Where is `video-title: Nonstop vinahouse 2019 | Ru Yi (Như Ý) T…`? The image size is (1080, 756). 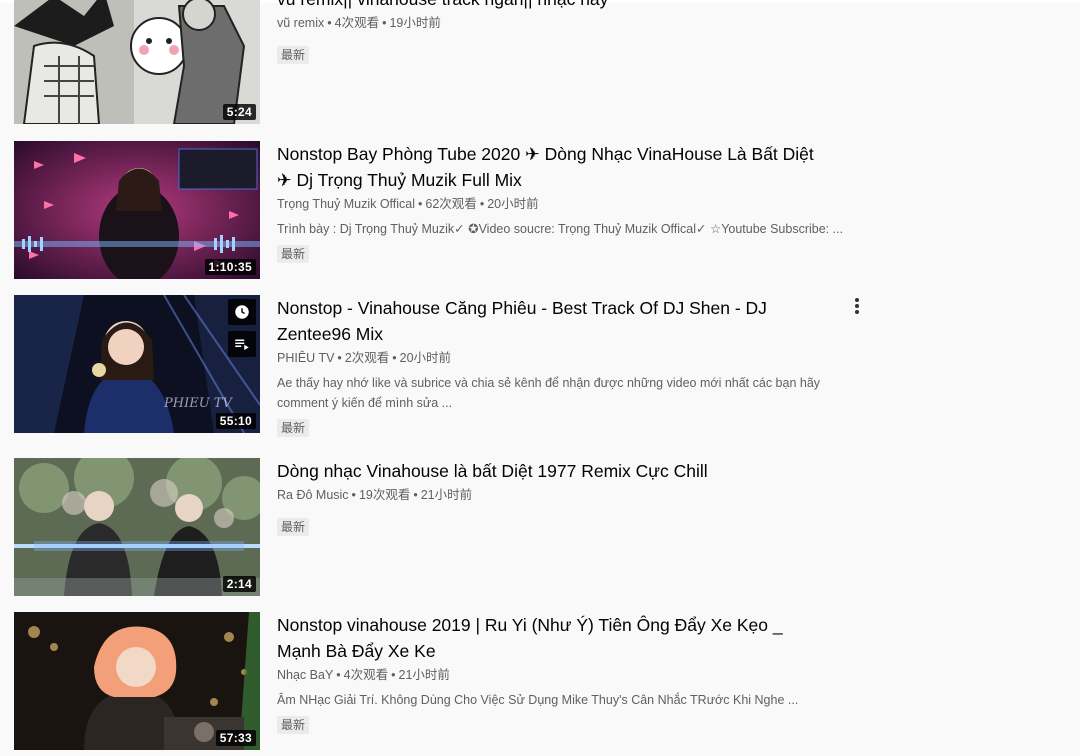
video-title: Nonstop vinahouse 2019 | Ru Yi (Như Ý) T… is located at coordinates (557, 625).